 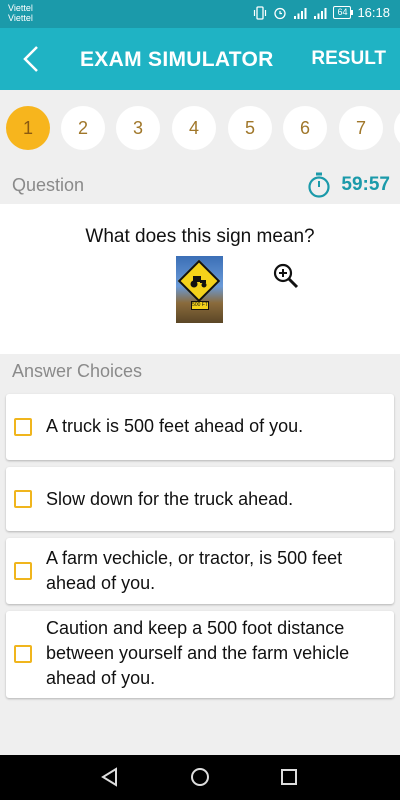 I want to click on carrier-line-1: Viettel, so click(x=20, y=8).